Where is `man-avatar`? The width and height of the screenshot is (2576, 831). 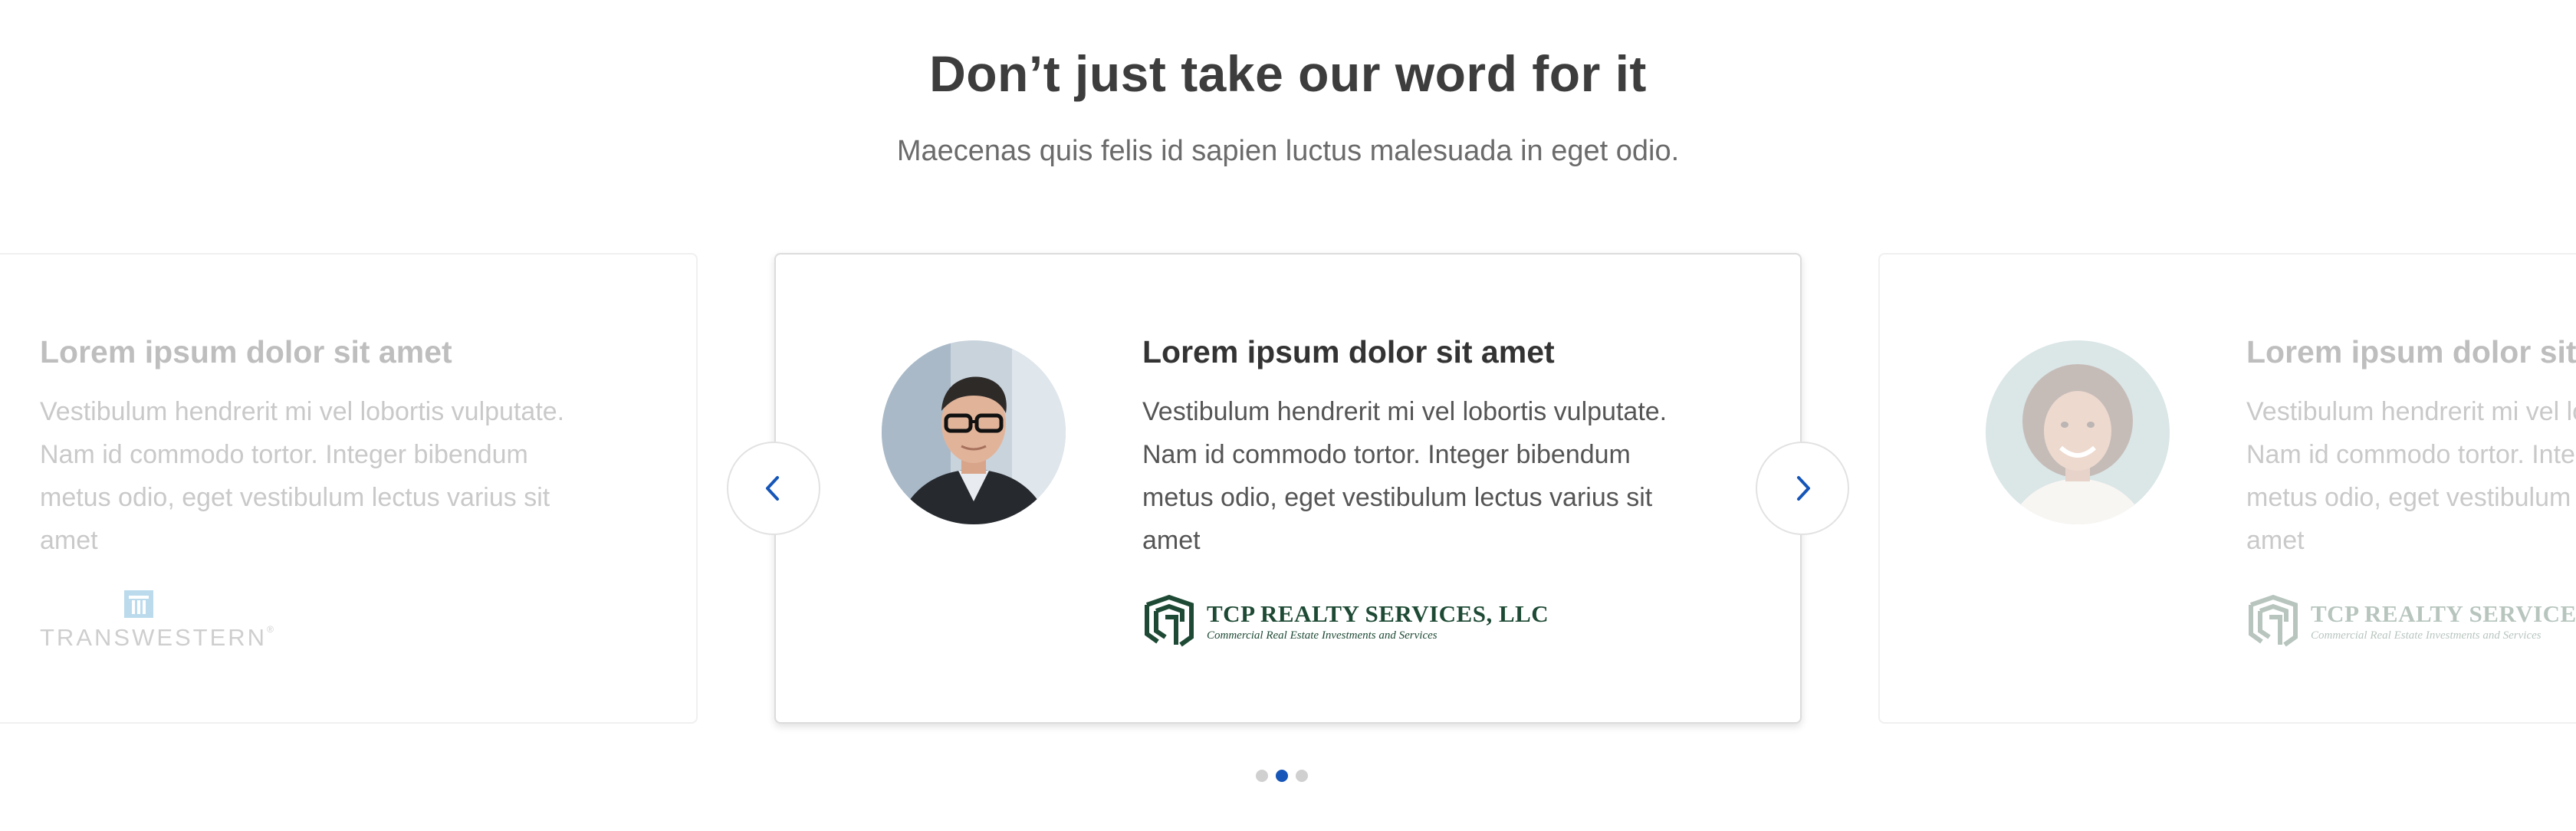 man-avatar is located at coordinates (974, 432).